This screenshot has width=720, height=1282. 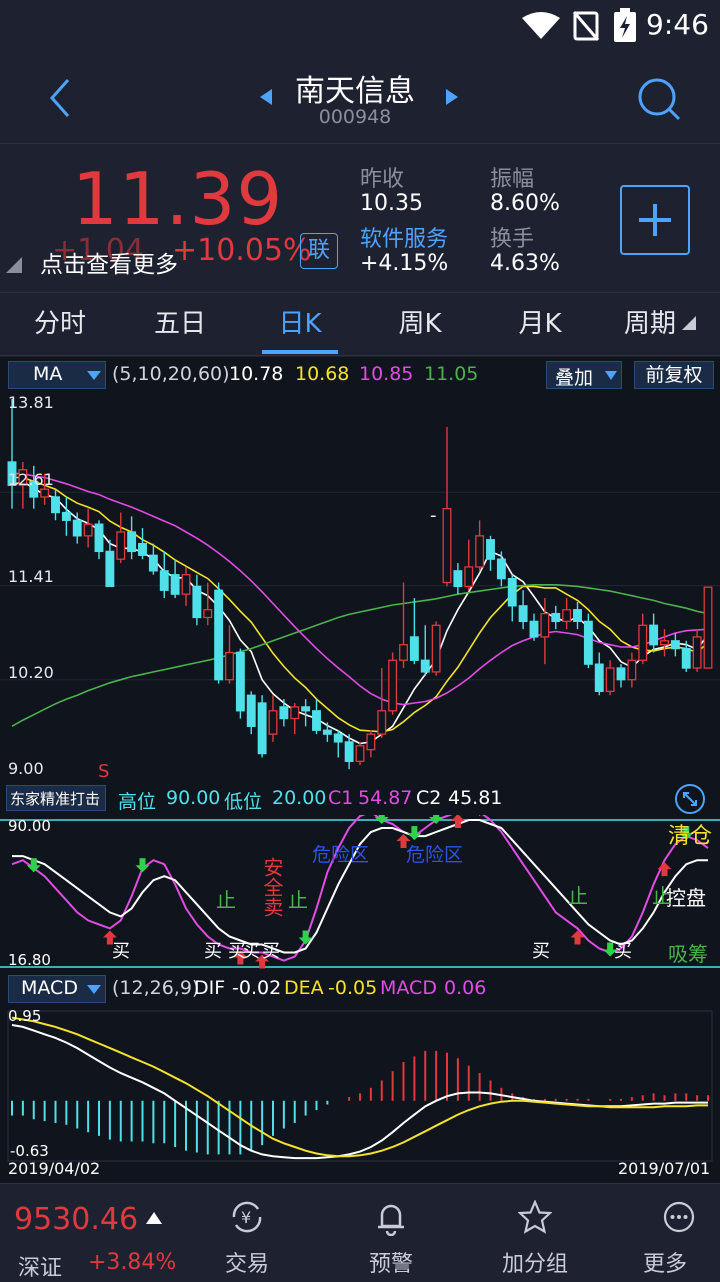 I want to click on index-value: 9530.46, so click(x=76, y=1219).